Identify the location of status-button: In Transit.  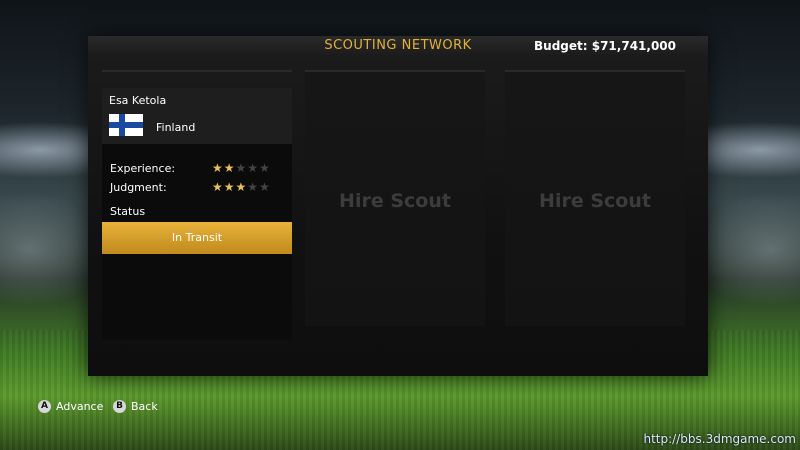
(197, 238).